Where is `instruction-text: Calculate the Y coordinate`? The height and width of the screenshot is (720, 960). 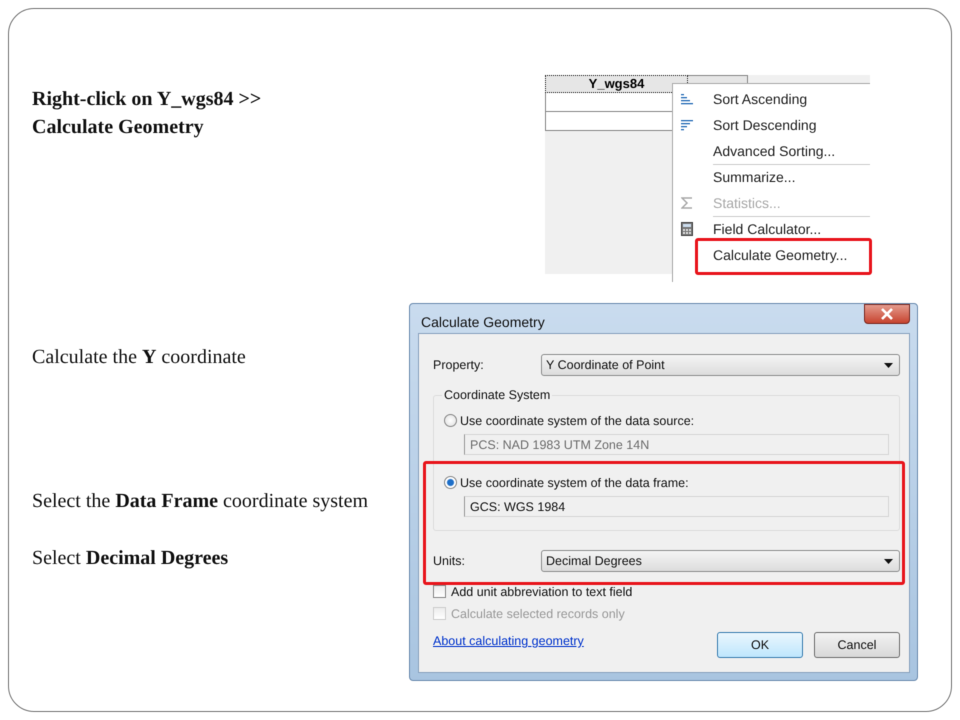
instruction-text: Calculate the Y coordinate is located at coordinates (139, 357).